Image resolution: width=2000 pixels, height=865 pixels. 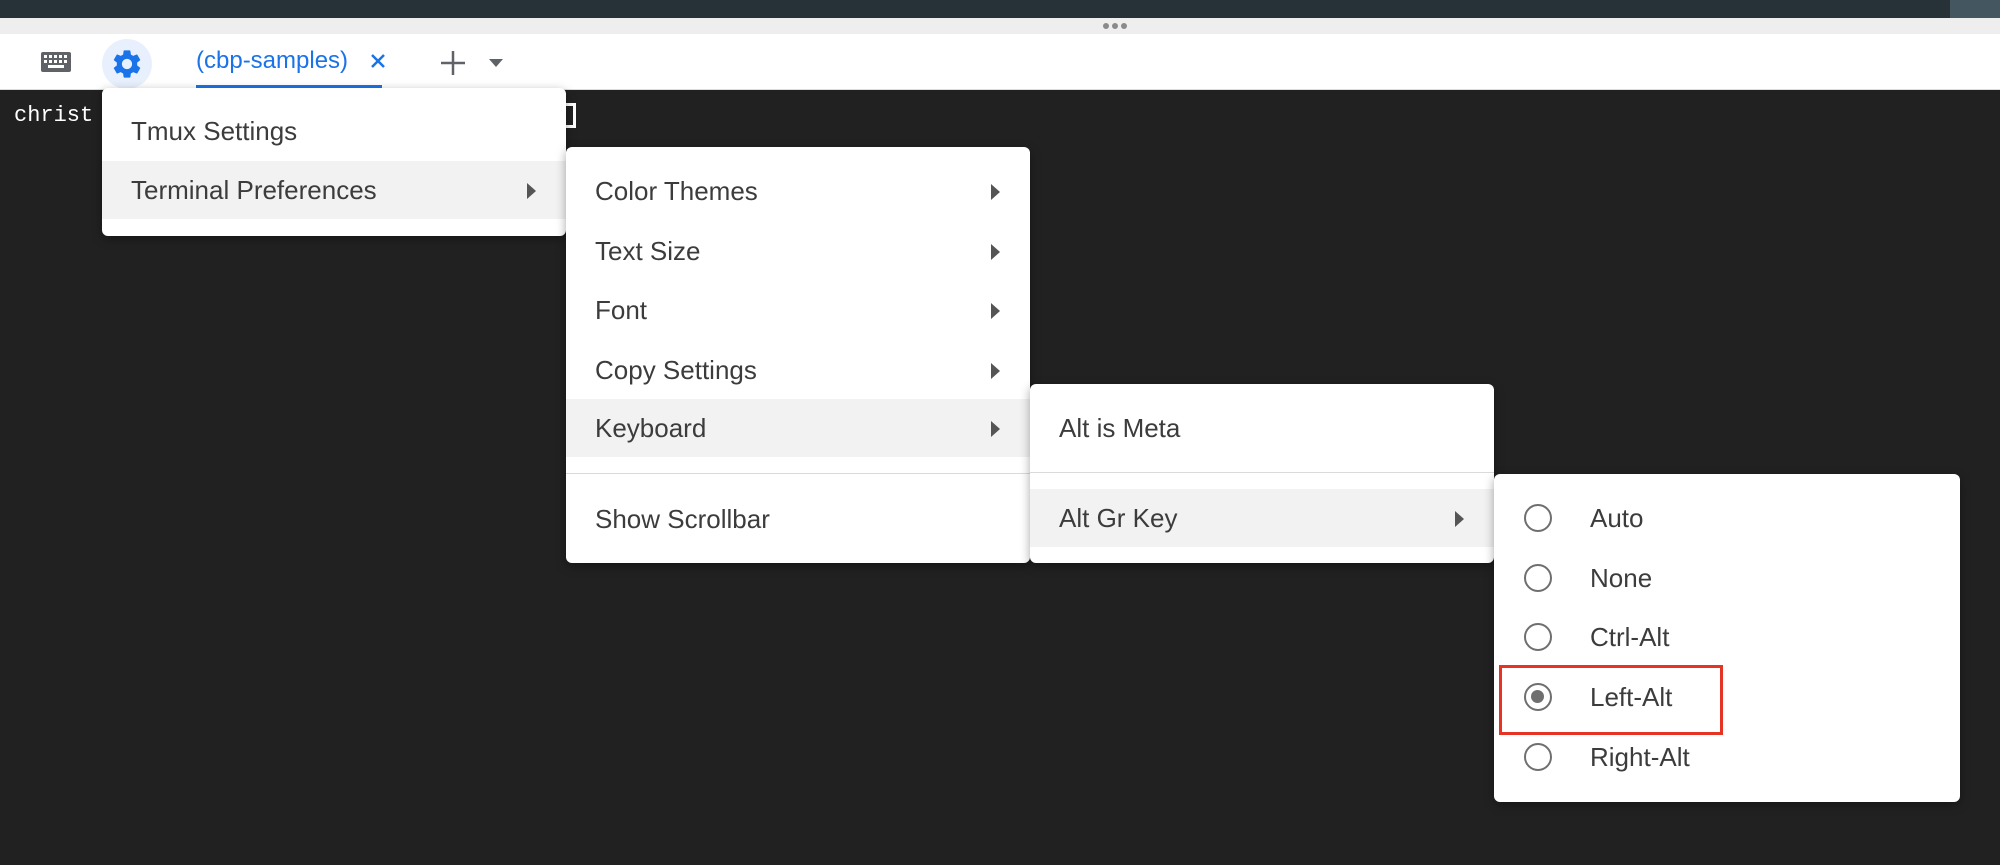 What do you see at coordinates (56, 62) in the screenshot?
I see `keyboard-icon` at bounding box center [56, 62].